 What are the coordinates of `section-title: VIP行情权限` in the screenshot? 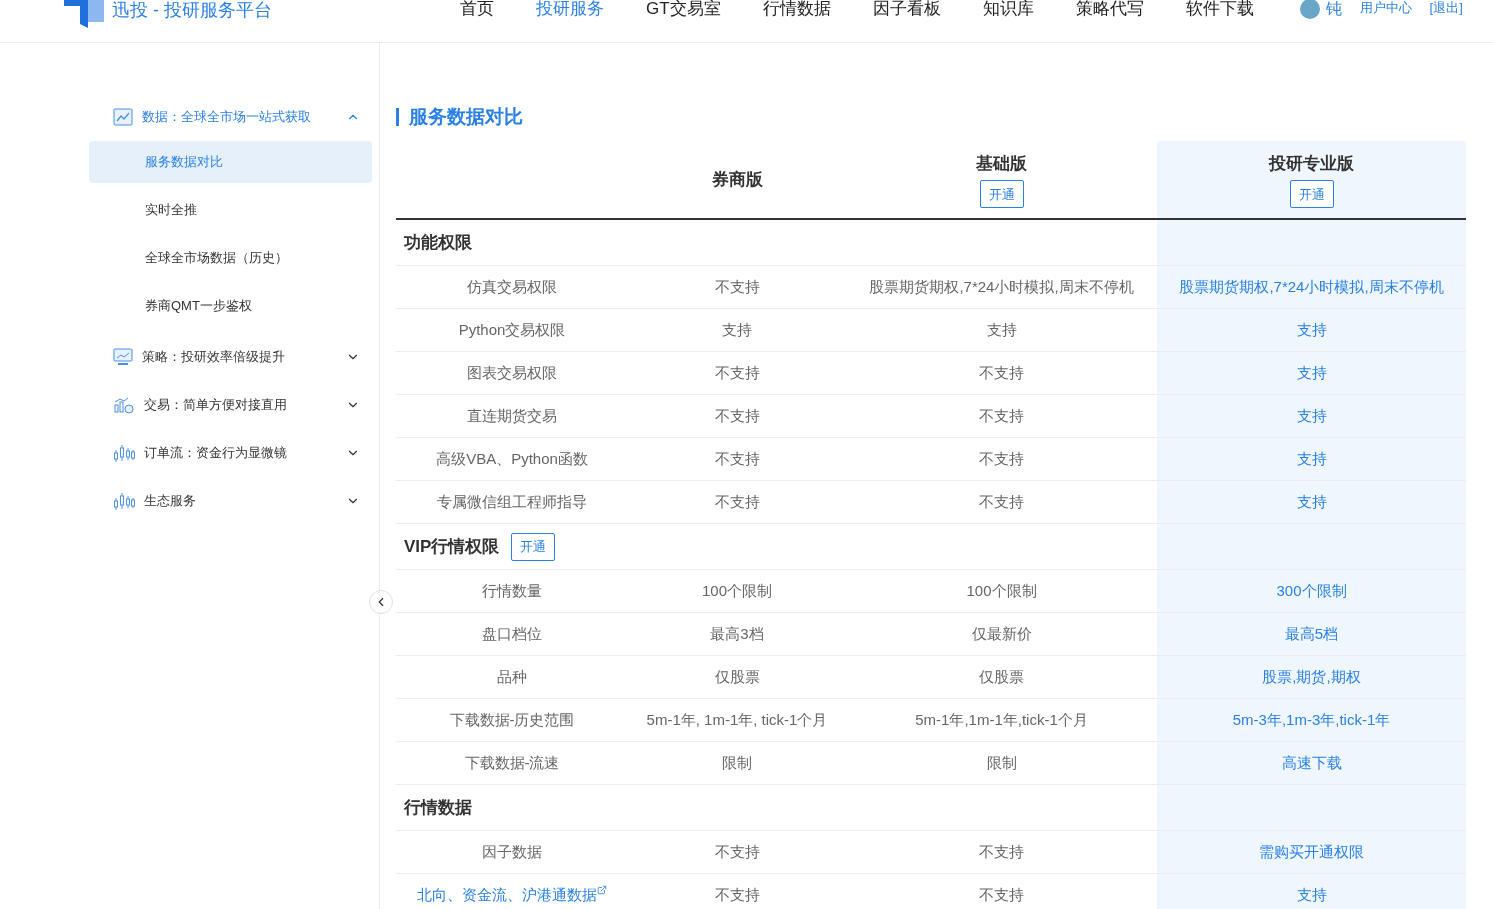 It's located at (452, 546).